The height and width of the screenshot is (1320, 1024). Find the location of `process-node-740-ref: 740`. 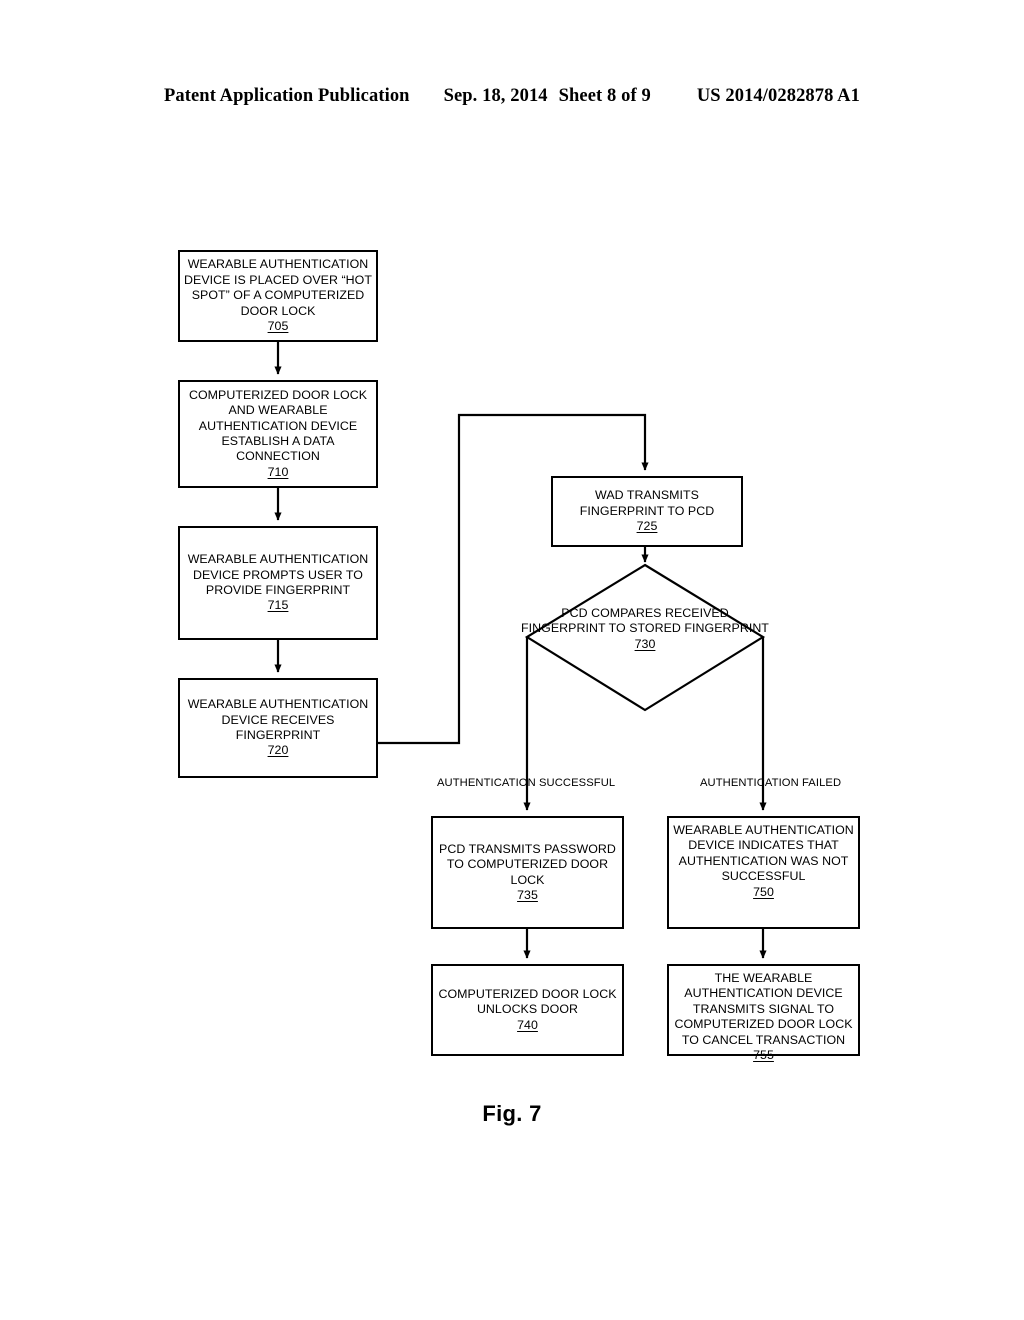

process-node-740-ref: 740 is located at coordinates (527, 1024).